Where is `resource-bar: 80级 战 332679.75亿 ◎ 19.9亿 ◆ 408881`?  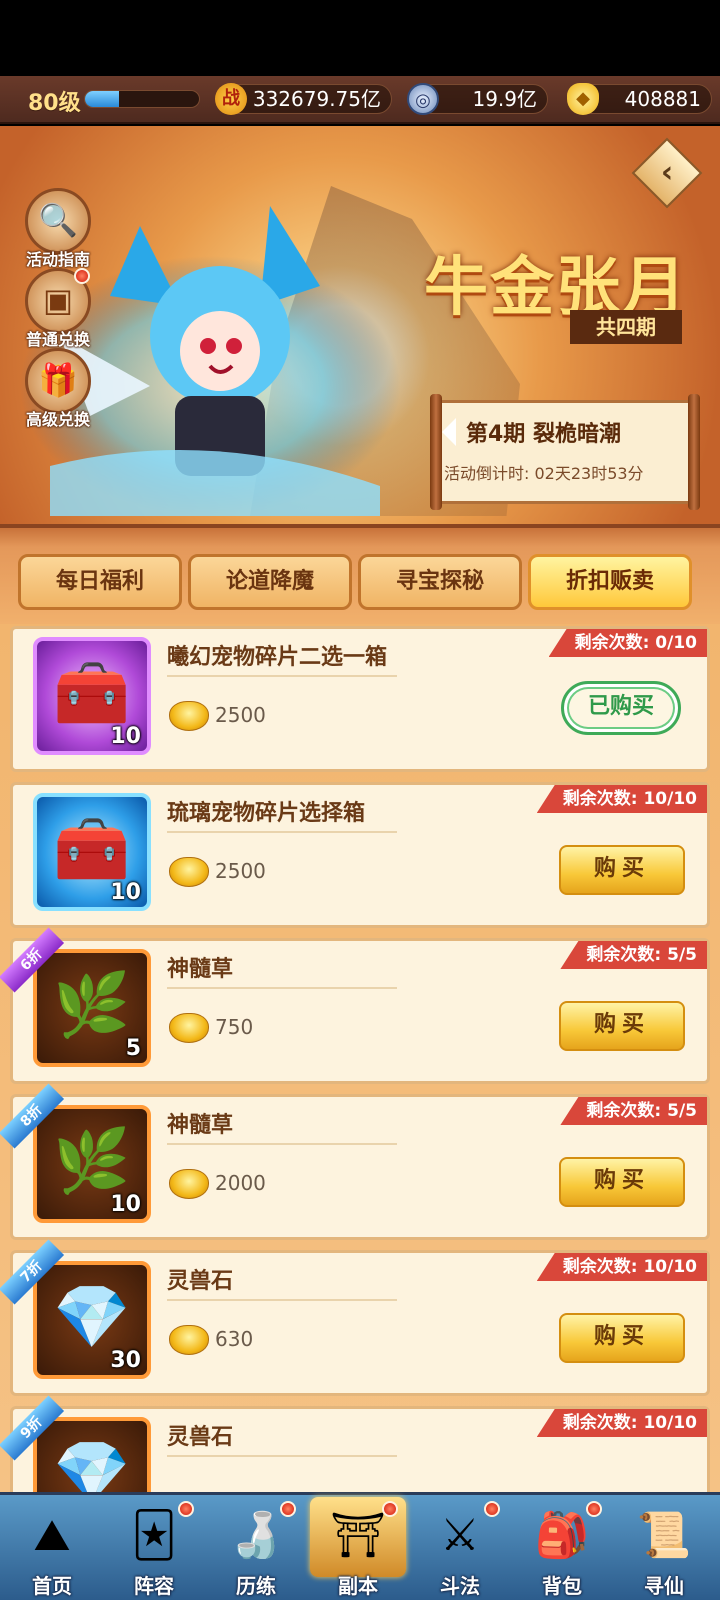
resource-bar: 80级 战 332679.75亿 ◎ 19.9亿 ◆ 408881 is located at coordinates (360, 100).